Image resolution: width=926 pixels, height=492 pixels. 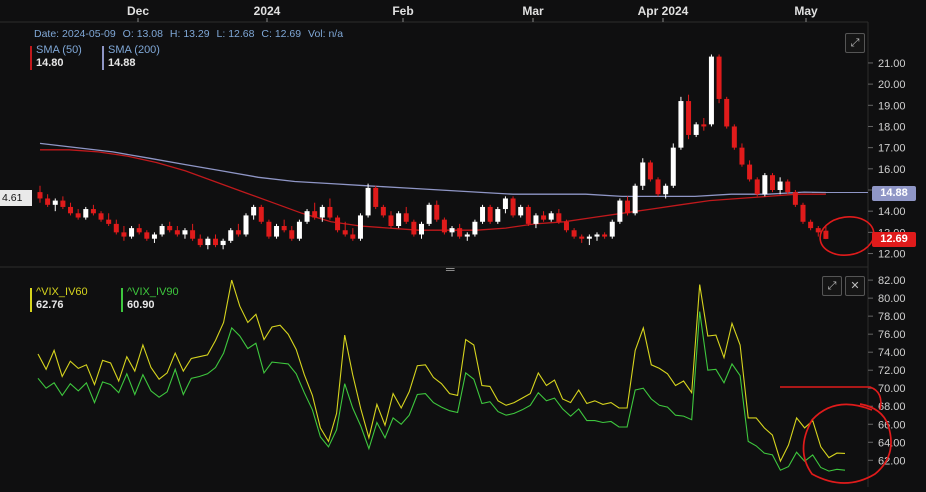 I want to click on osc-tick-label: 74.00, so click(x=892, y=353).